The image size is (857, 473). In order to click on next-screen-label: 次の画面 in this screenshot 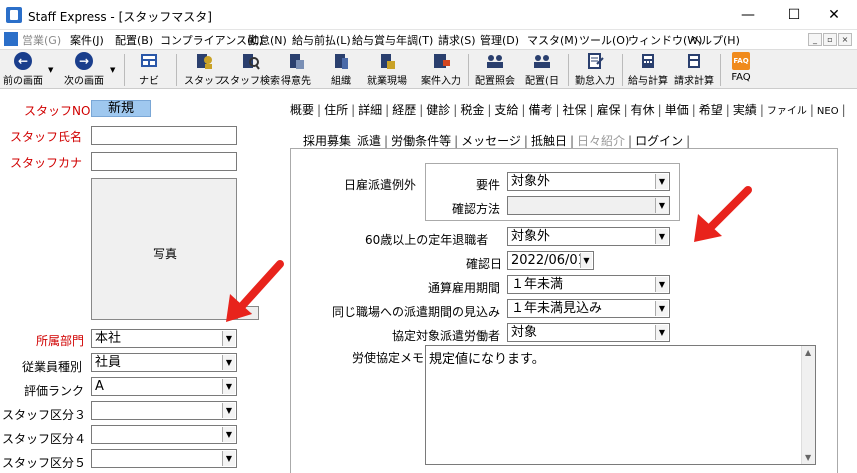, I will do `click(84, 81)`.